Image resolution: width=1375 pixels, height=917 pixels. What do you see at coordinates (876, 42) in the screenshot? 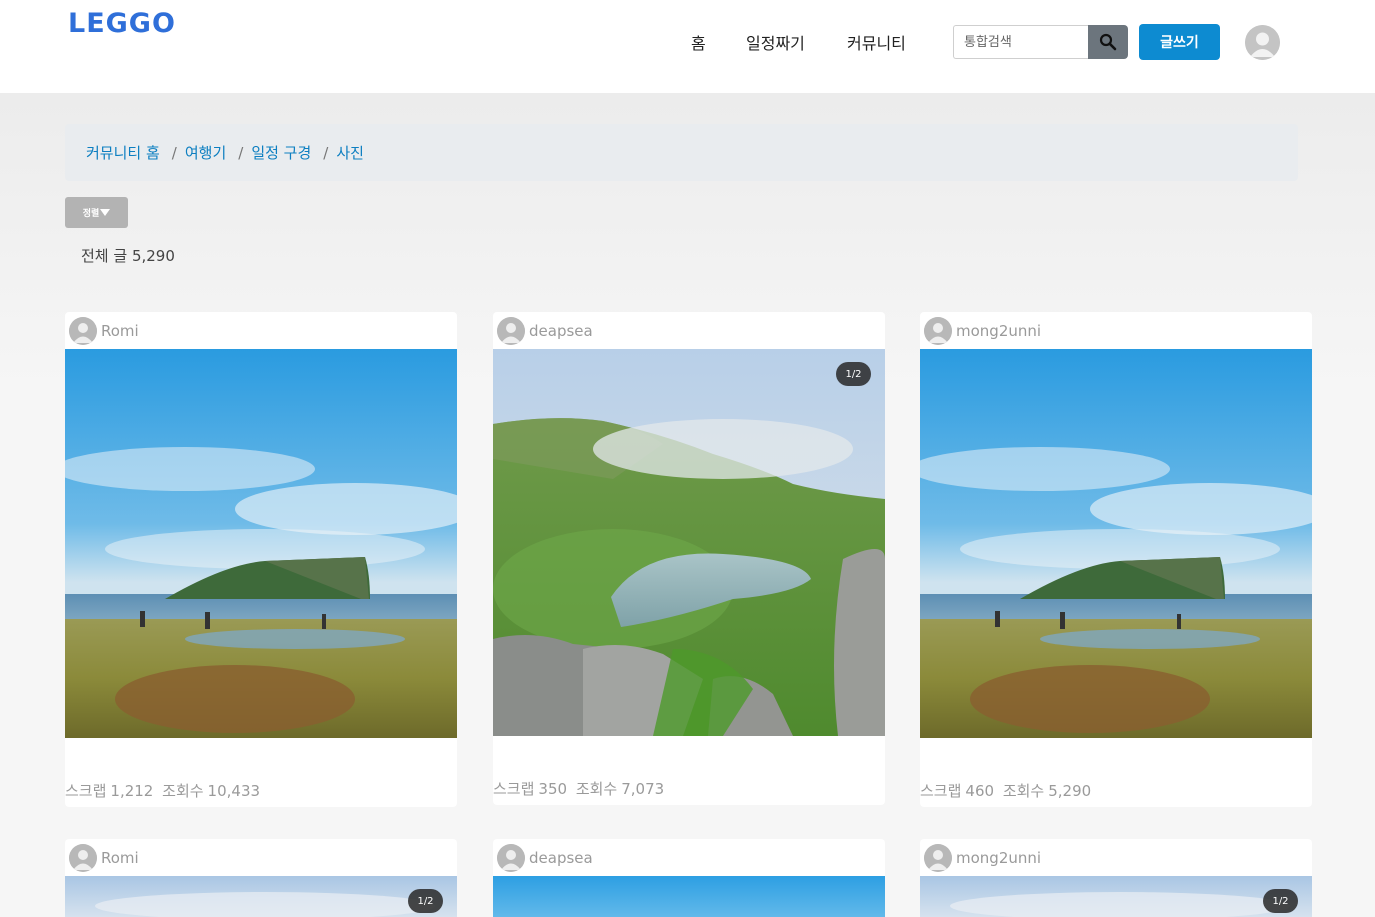
I see `nav-community: 커뮤니티` at bounding box center [876, 42].